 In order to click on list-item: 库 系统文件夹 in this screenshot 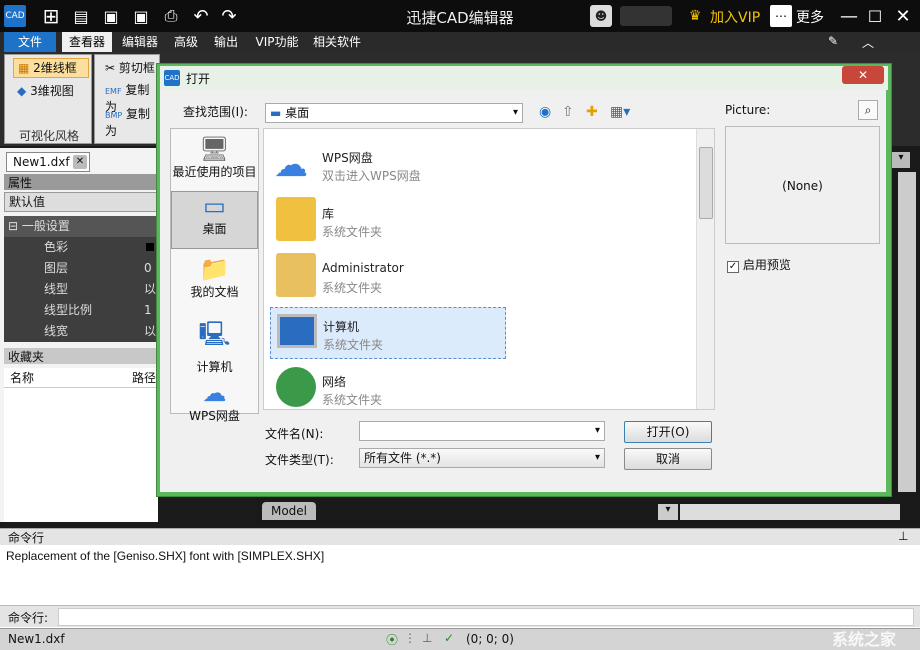, I will do `click(388, 221)`.